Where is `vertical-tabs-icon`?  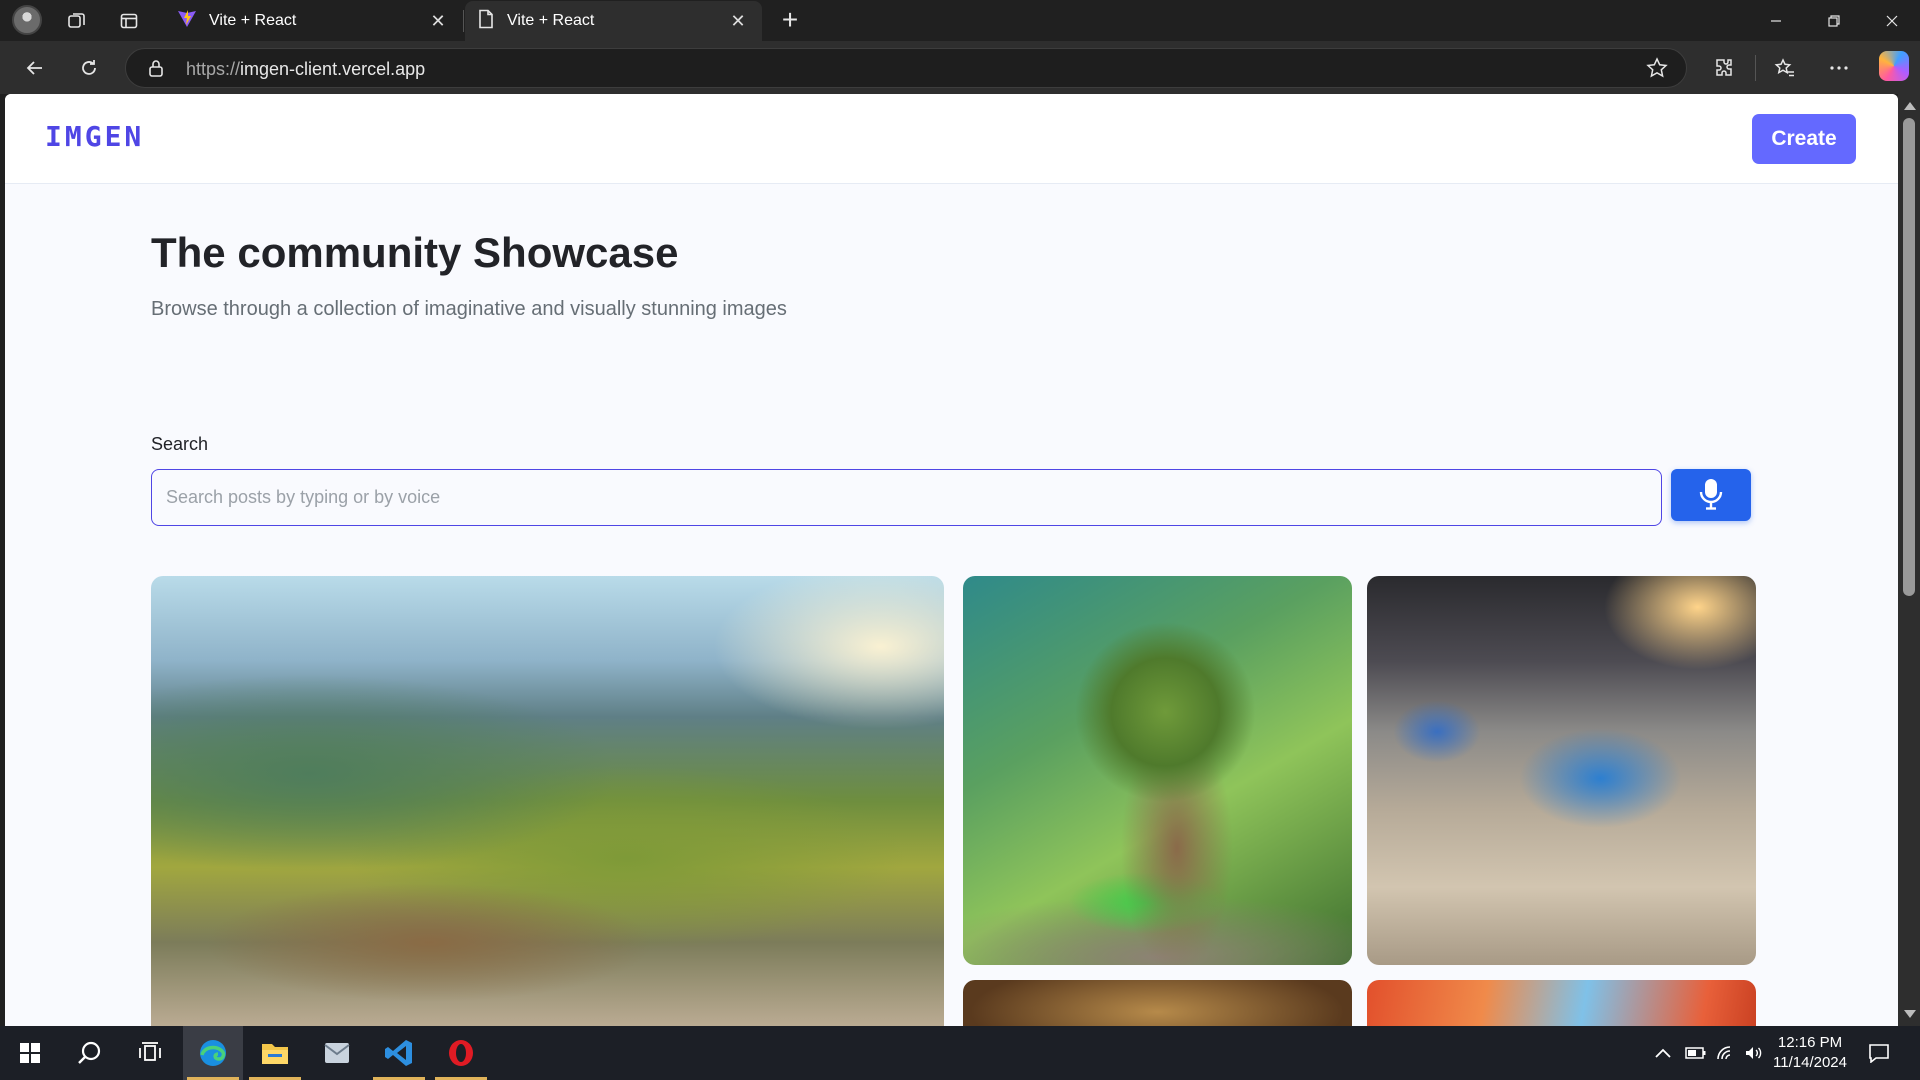
vertical-tabs-icon is located at coordinates (129, 21).